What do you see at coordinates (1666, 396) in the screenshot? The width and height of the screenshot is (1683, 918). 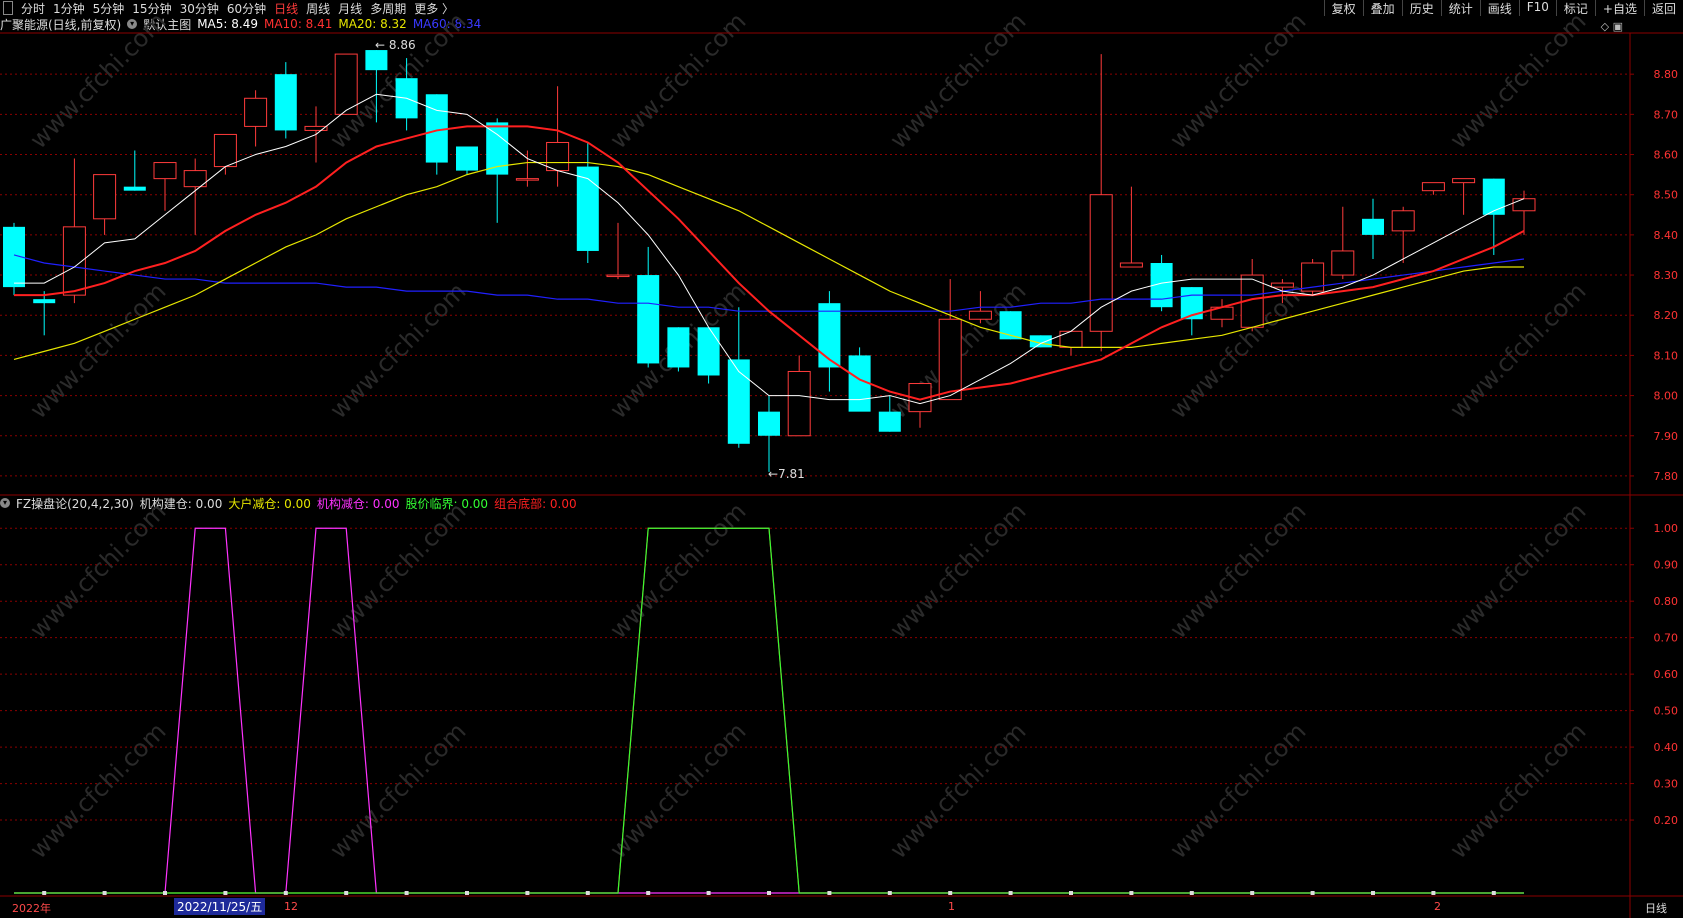 I see `main-ylabel-2: 8.00` at bounding box center [1666, 396].